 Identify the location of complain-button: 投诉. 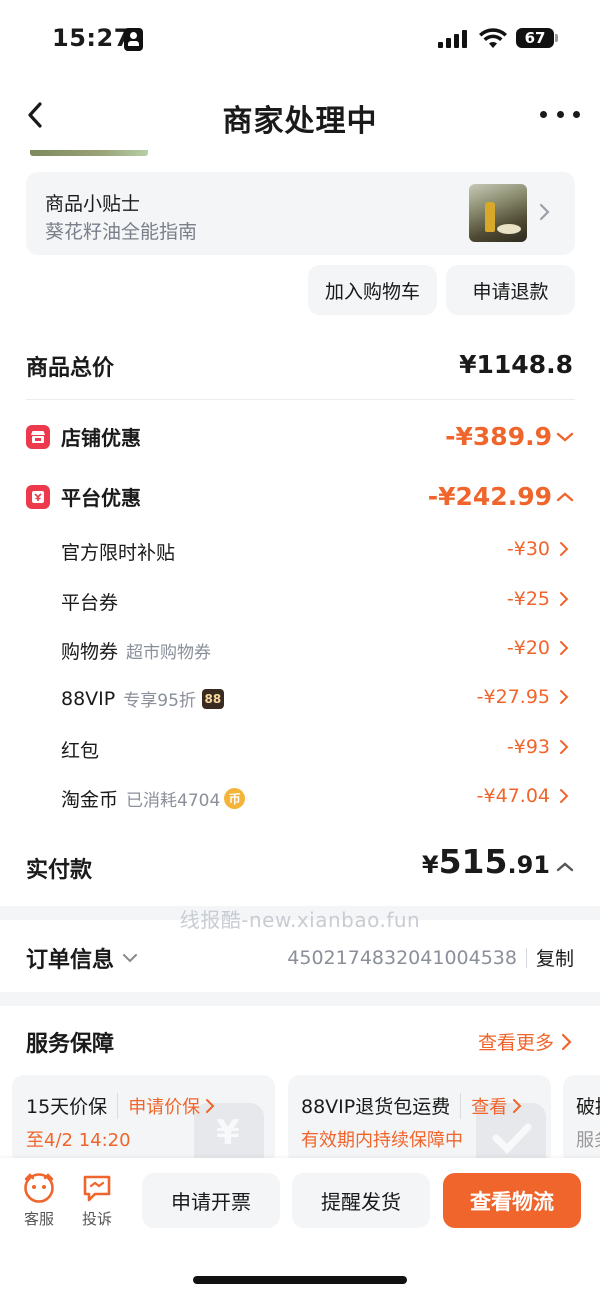
(97, 1200).